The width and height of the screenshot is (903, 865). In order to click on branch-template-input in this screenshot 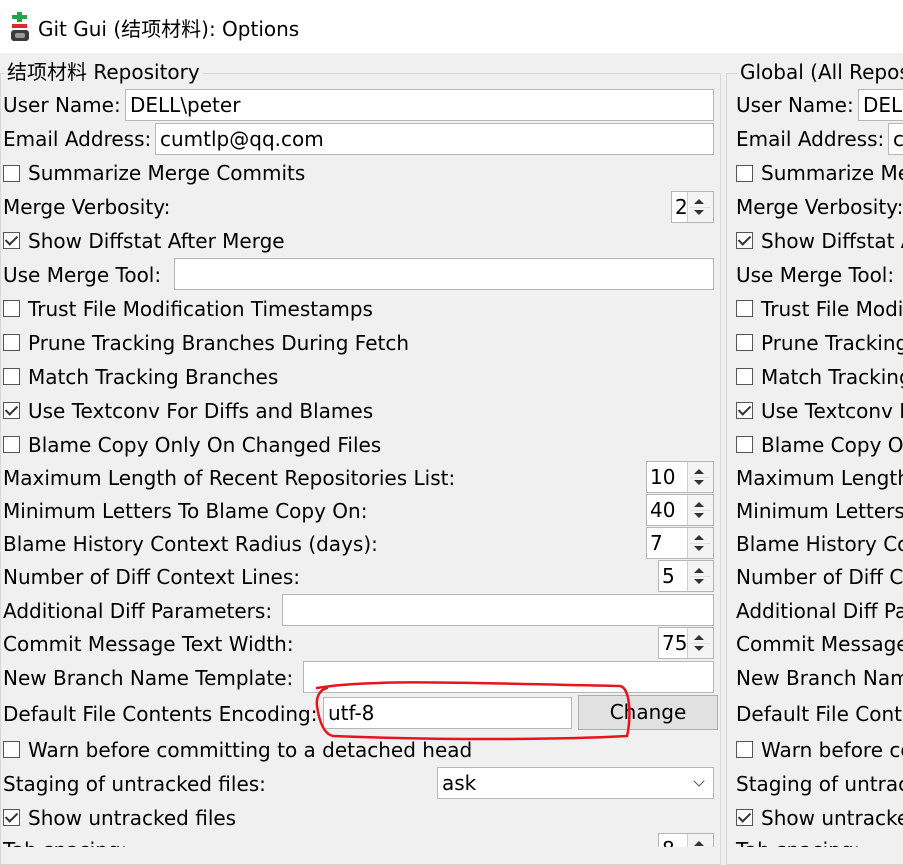, I will do `click(508, 677)`.